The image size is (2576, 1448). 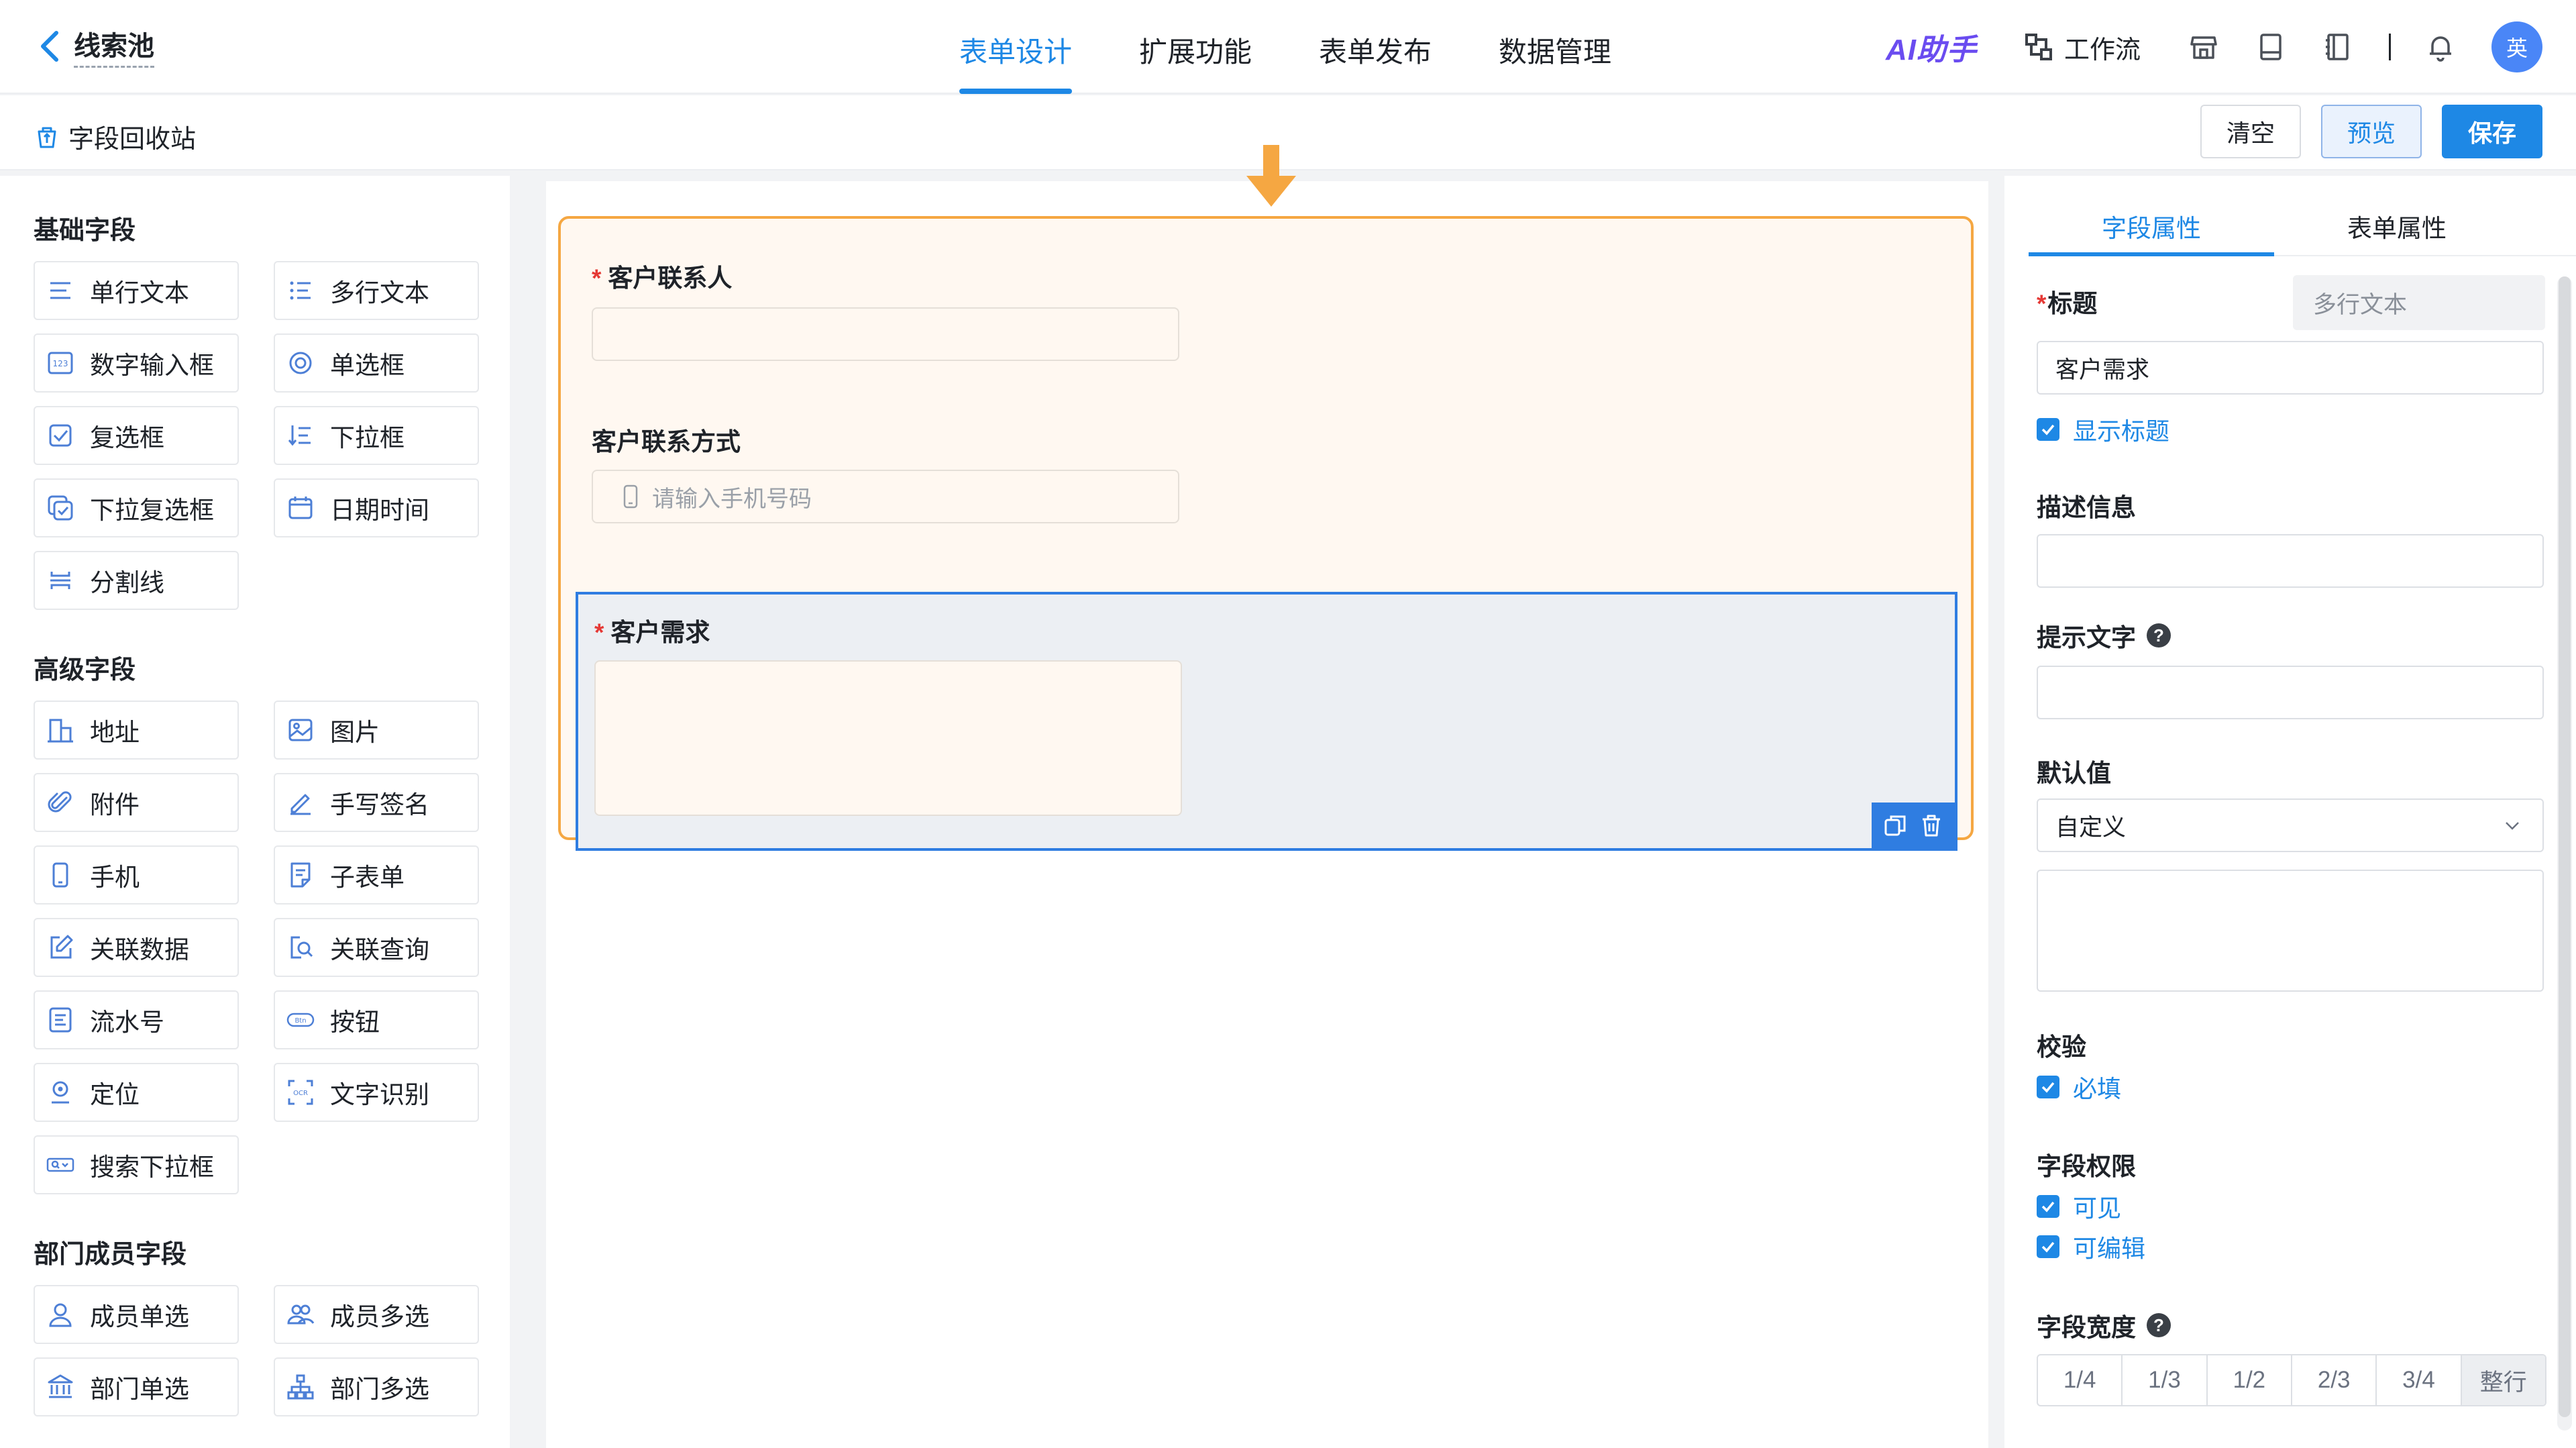 I want to click on clear-button: 清空, so click(x=2250, y=131).